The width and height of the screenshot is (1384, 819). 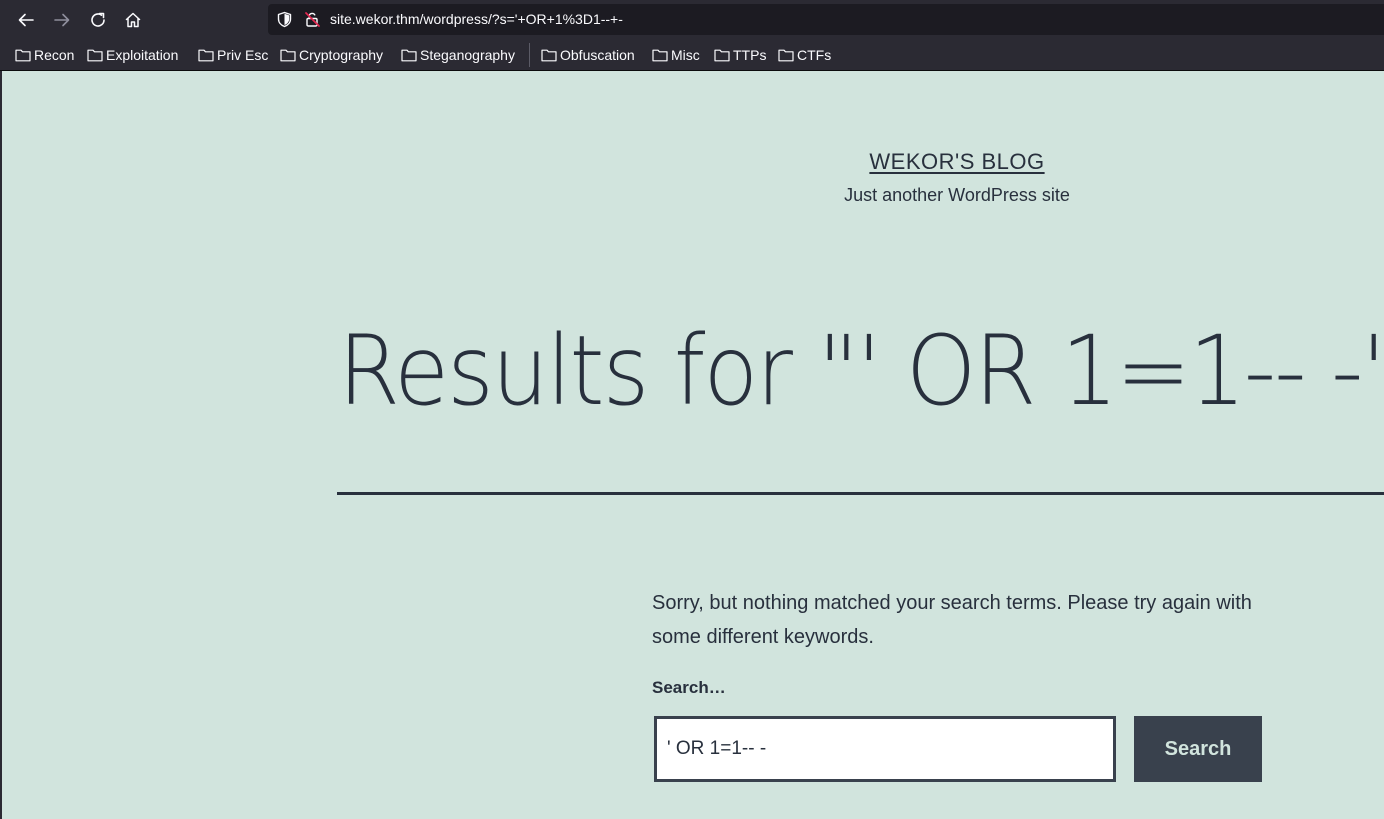 What do you see at coordinates (814, 55) in the screenshot?
I see `bookmark-label: CTFs` at bounding box center [814, 55].